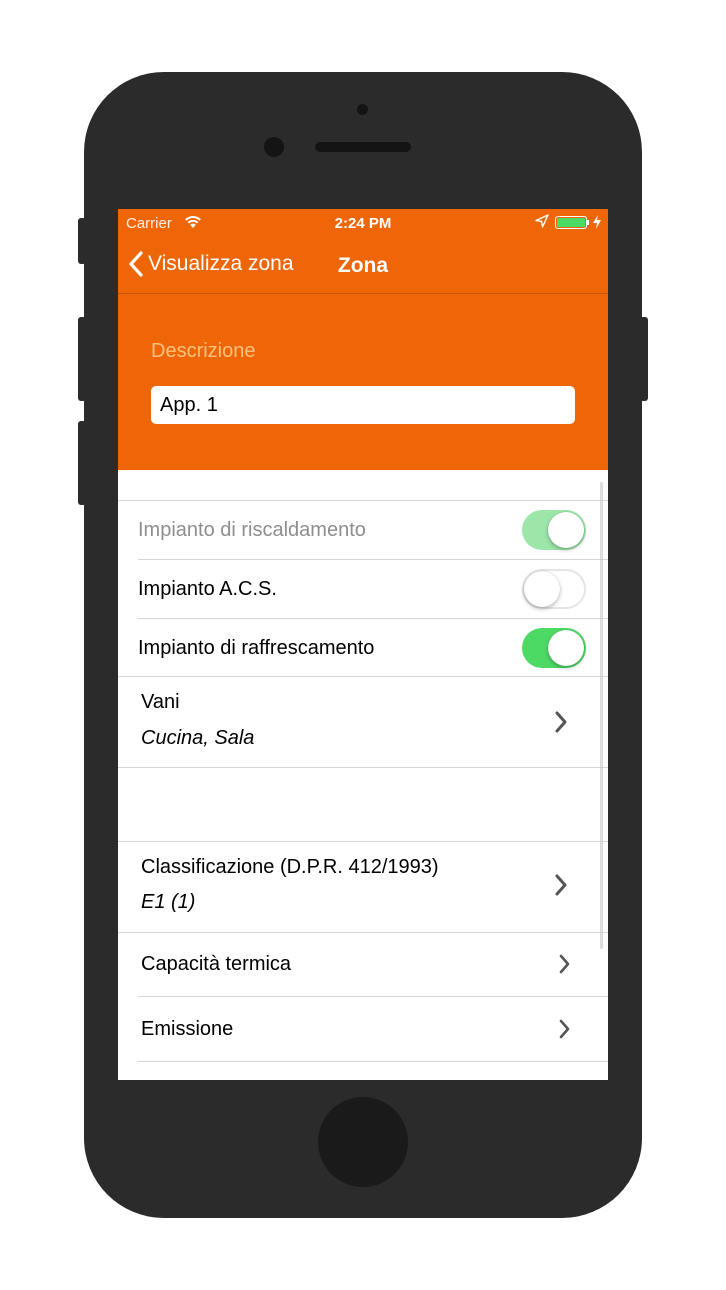 This screenshot has width=726, height=1290. I want to click on back-label: Visualizza zona, so click(221, 263).